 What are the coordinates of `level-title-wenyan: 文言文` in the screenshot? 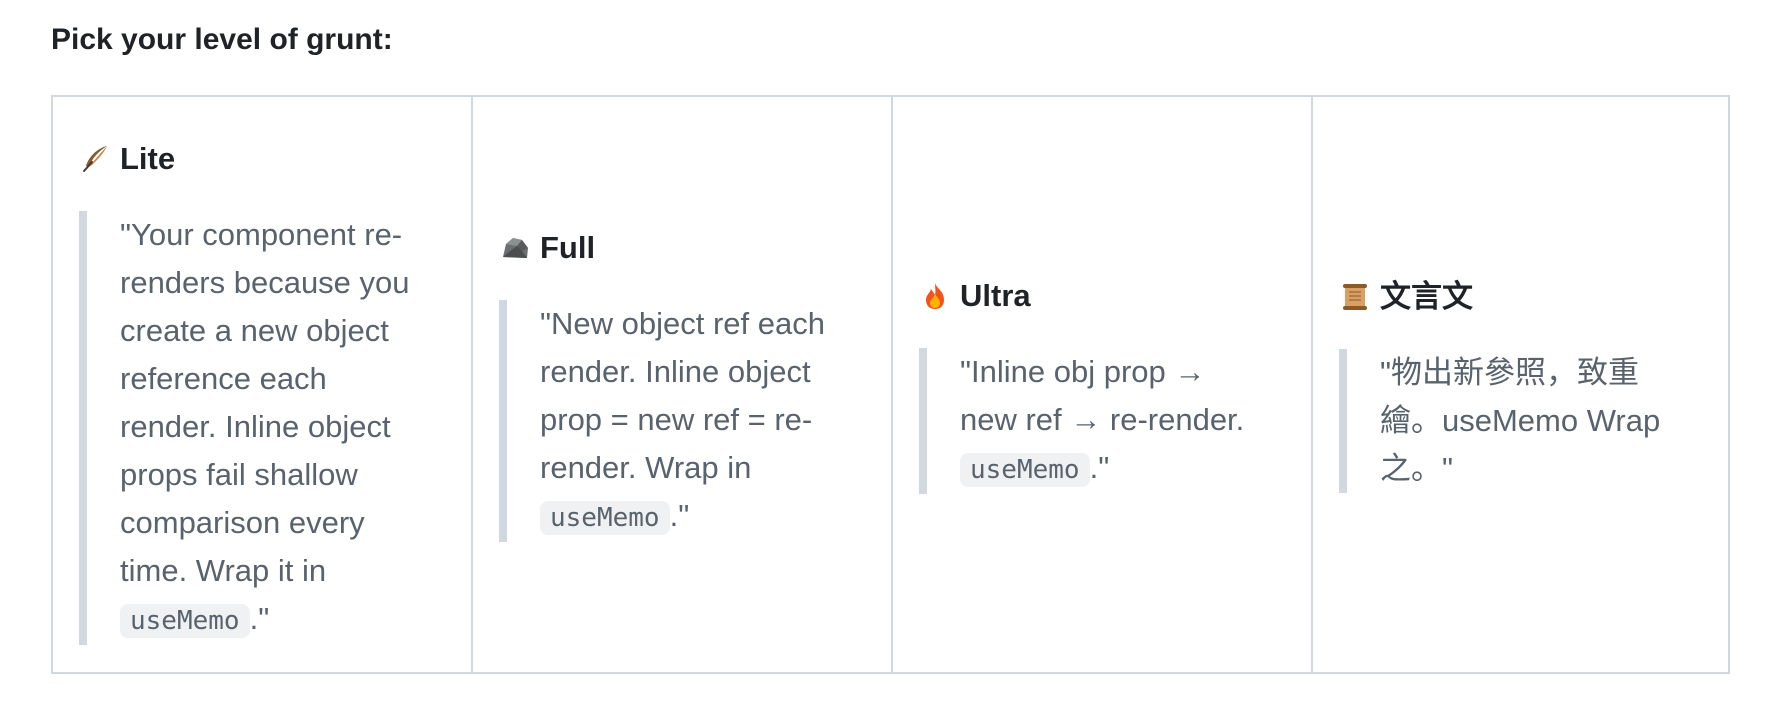 It's located at (1533, 297).